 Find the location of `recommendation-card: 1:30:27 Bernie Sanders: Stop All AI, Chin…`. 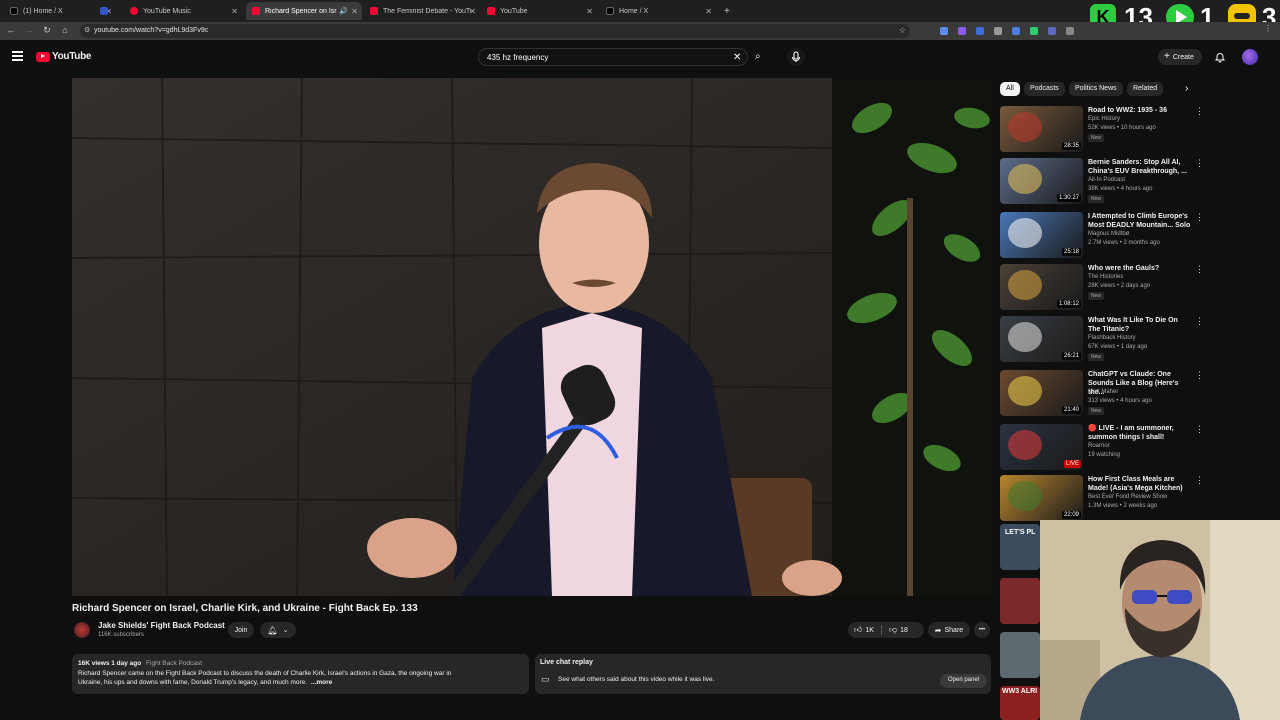

recommendation-card: 1:30:27 Bernie Sanders: Stop All AI, Chin… is located at coordinates (1102, 182).